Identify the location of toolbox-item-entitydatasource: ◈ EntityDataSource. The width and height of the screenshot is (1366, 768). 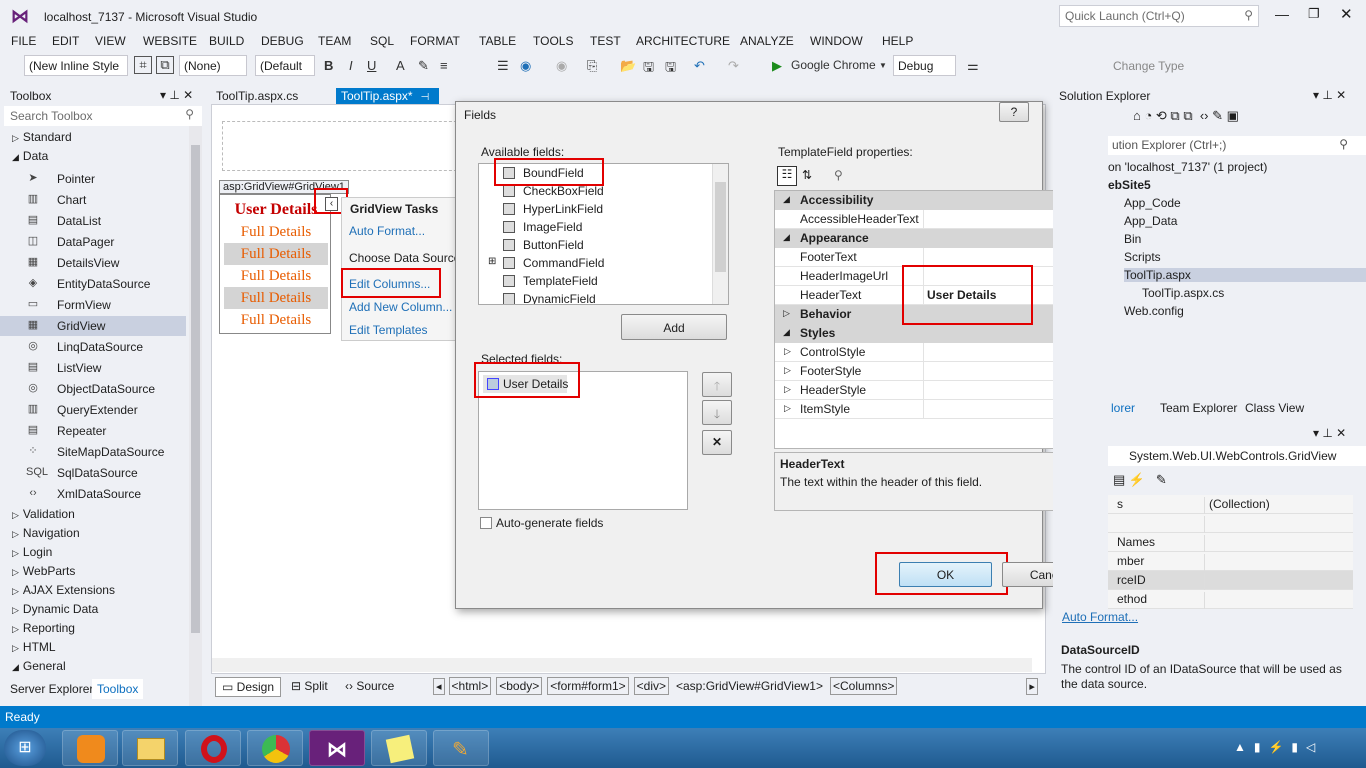
(93, 284).